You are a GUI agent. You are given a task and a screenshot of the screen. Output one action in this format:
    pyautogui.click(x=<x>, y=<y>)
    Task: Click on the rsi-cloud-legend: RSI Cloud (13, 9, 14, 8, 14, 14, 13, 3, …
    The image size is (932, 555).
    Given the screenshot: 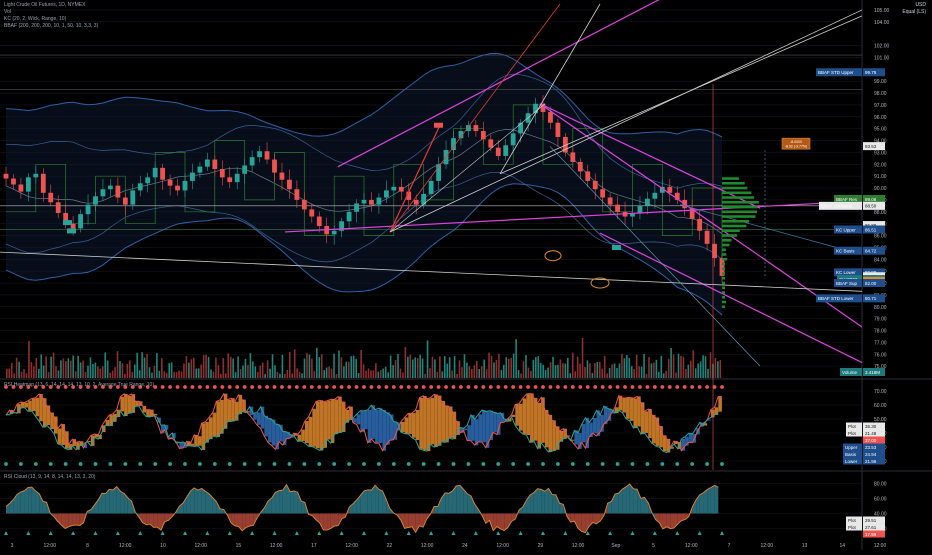 What is the action you would take?
    pyautogui.click(x=49, y=477)
    